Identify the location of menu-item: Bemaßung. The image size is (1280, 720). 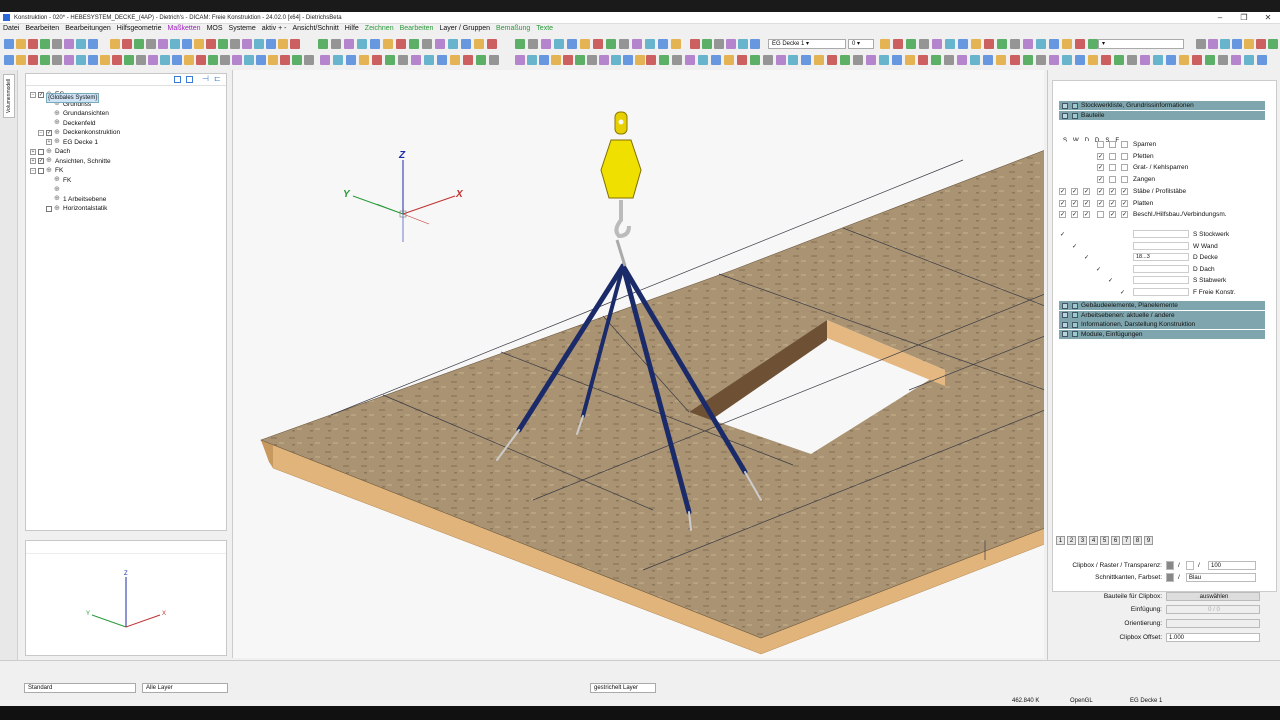
(513, 29).